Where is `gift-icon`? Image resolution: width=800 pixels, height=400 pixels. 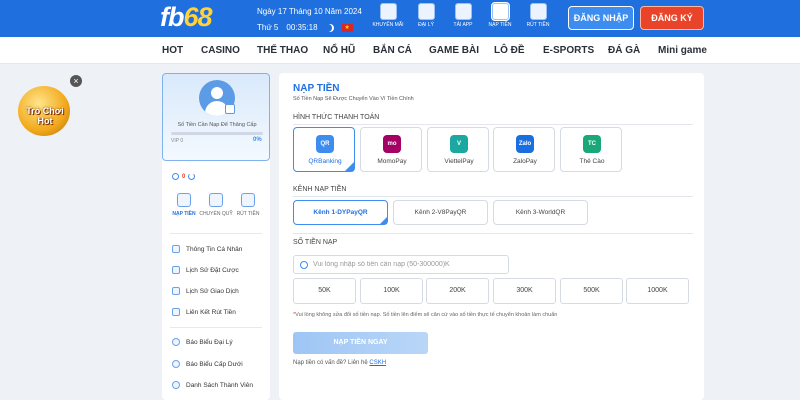 gift-icon is located at coordinates (388, 11).